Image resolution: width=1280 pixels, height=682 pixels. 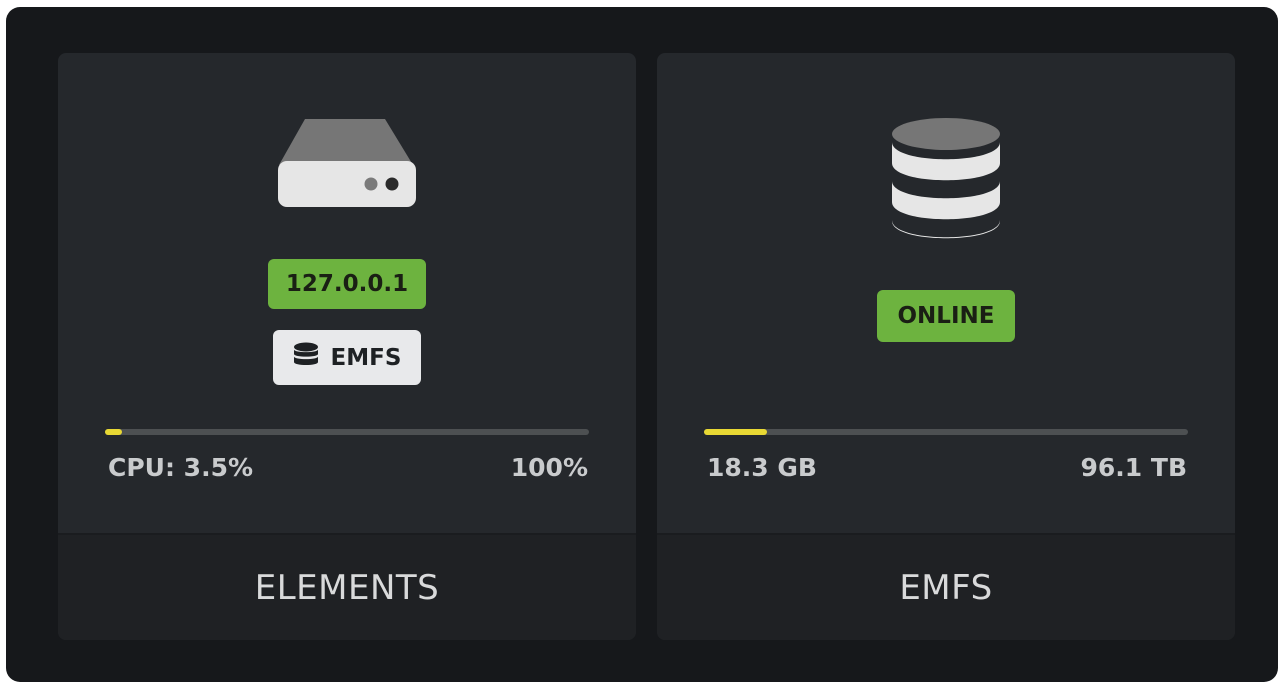 I want to click on storage-progress-bar, so click(x=946, y=432).